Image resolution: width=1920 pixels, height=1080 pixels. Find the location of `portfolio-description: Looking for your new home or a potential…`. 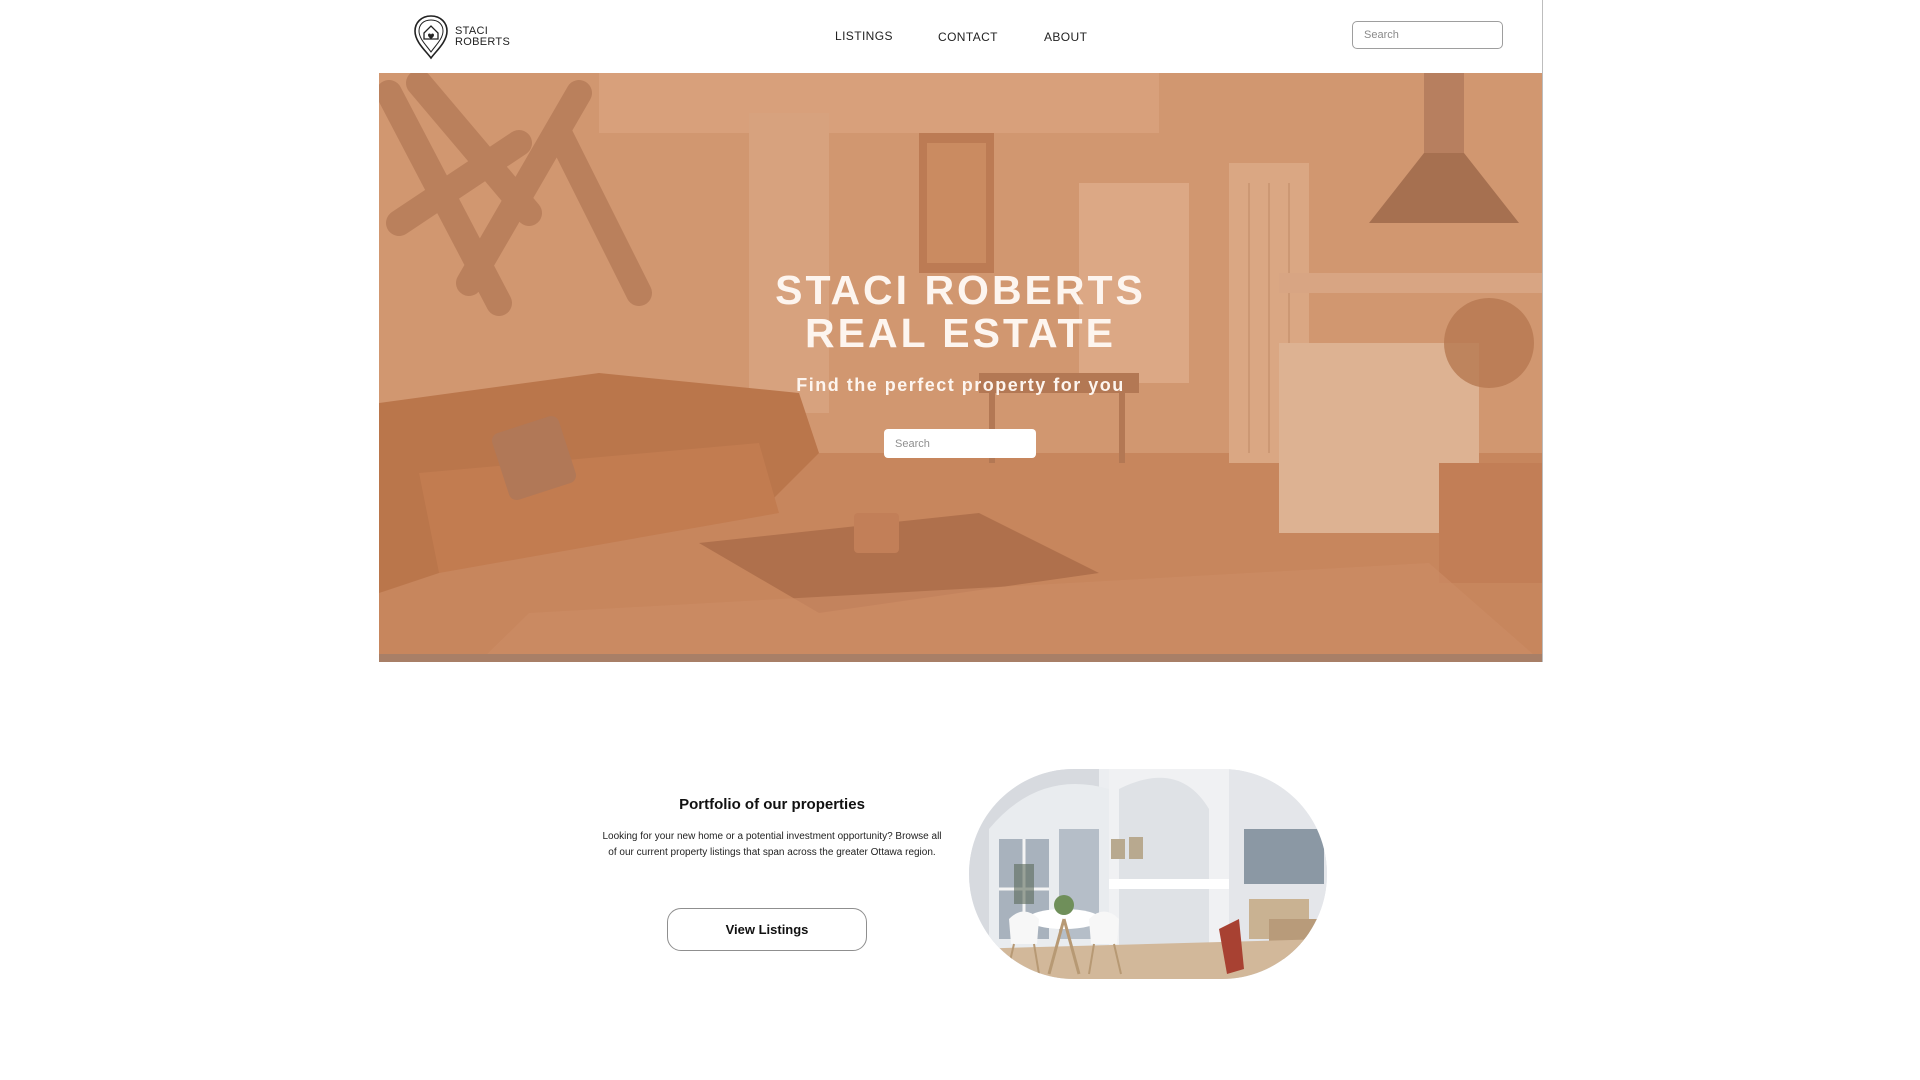

portfolio-description: Looking for your new home or a potential… is located at coordinates (772, 844).